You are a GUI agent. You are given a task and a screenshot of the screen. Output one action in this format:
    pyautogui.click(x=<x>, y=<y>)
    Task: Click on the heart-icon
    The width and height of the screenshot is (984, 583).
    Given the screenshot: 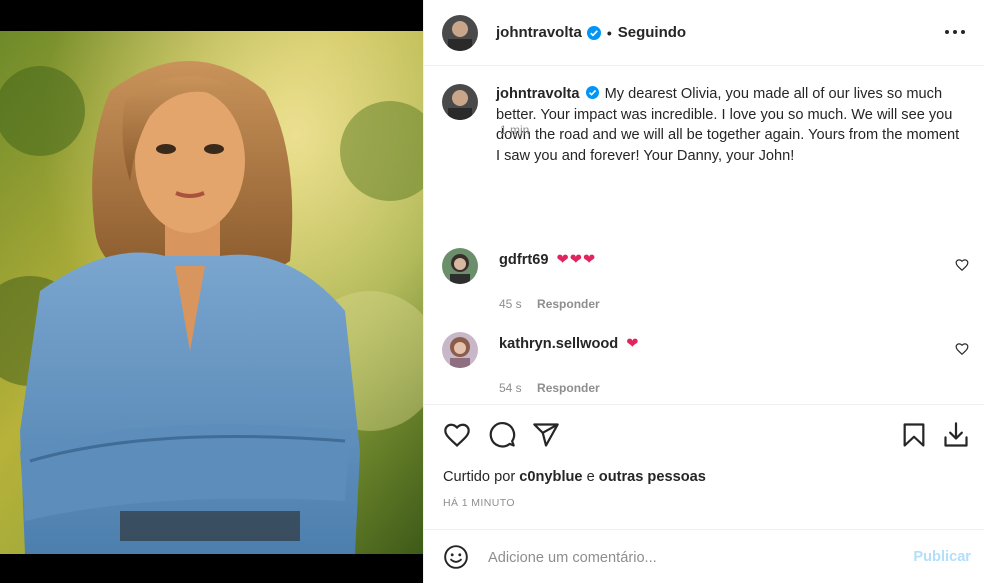 What is the action you would take?
    pyautogui.click(x=457, y=435)
    